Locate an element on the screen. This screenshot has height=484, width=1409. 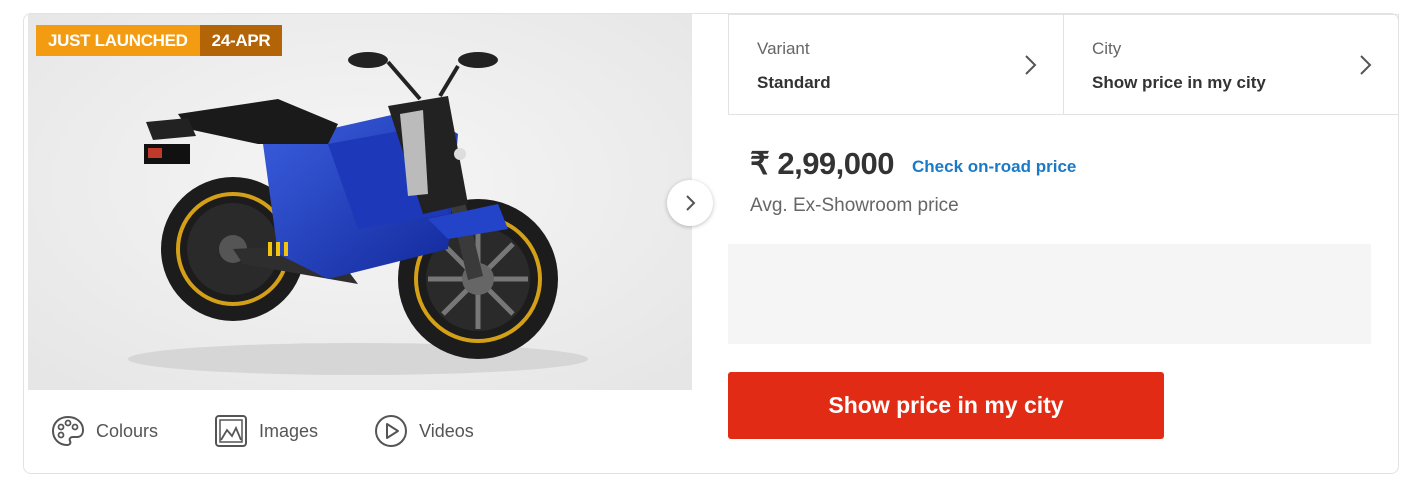
colours-label: Colours is located at coordinates (127, 430).